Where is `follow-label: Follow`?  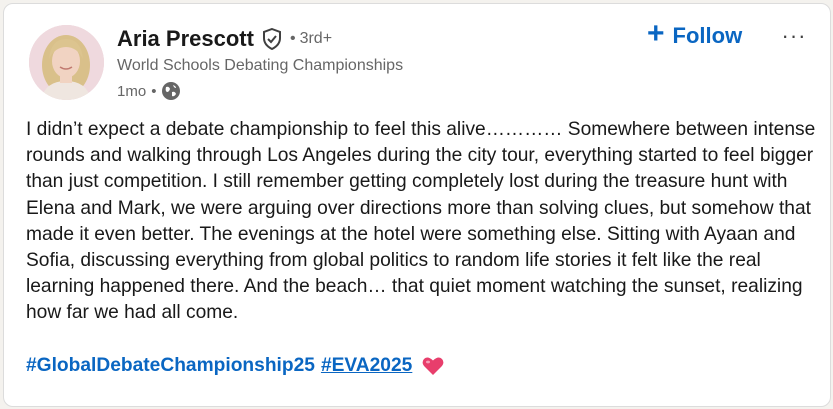 follow-label: Follow is located at coordinates (707, 35).